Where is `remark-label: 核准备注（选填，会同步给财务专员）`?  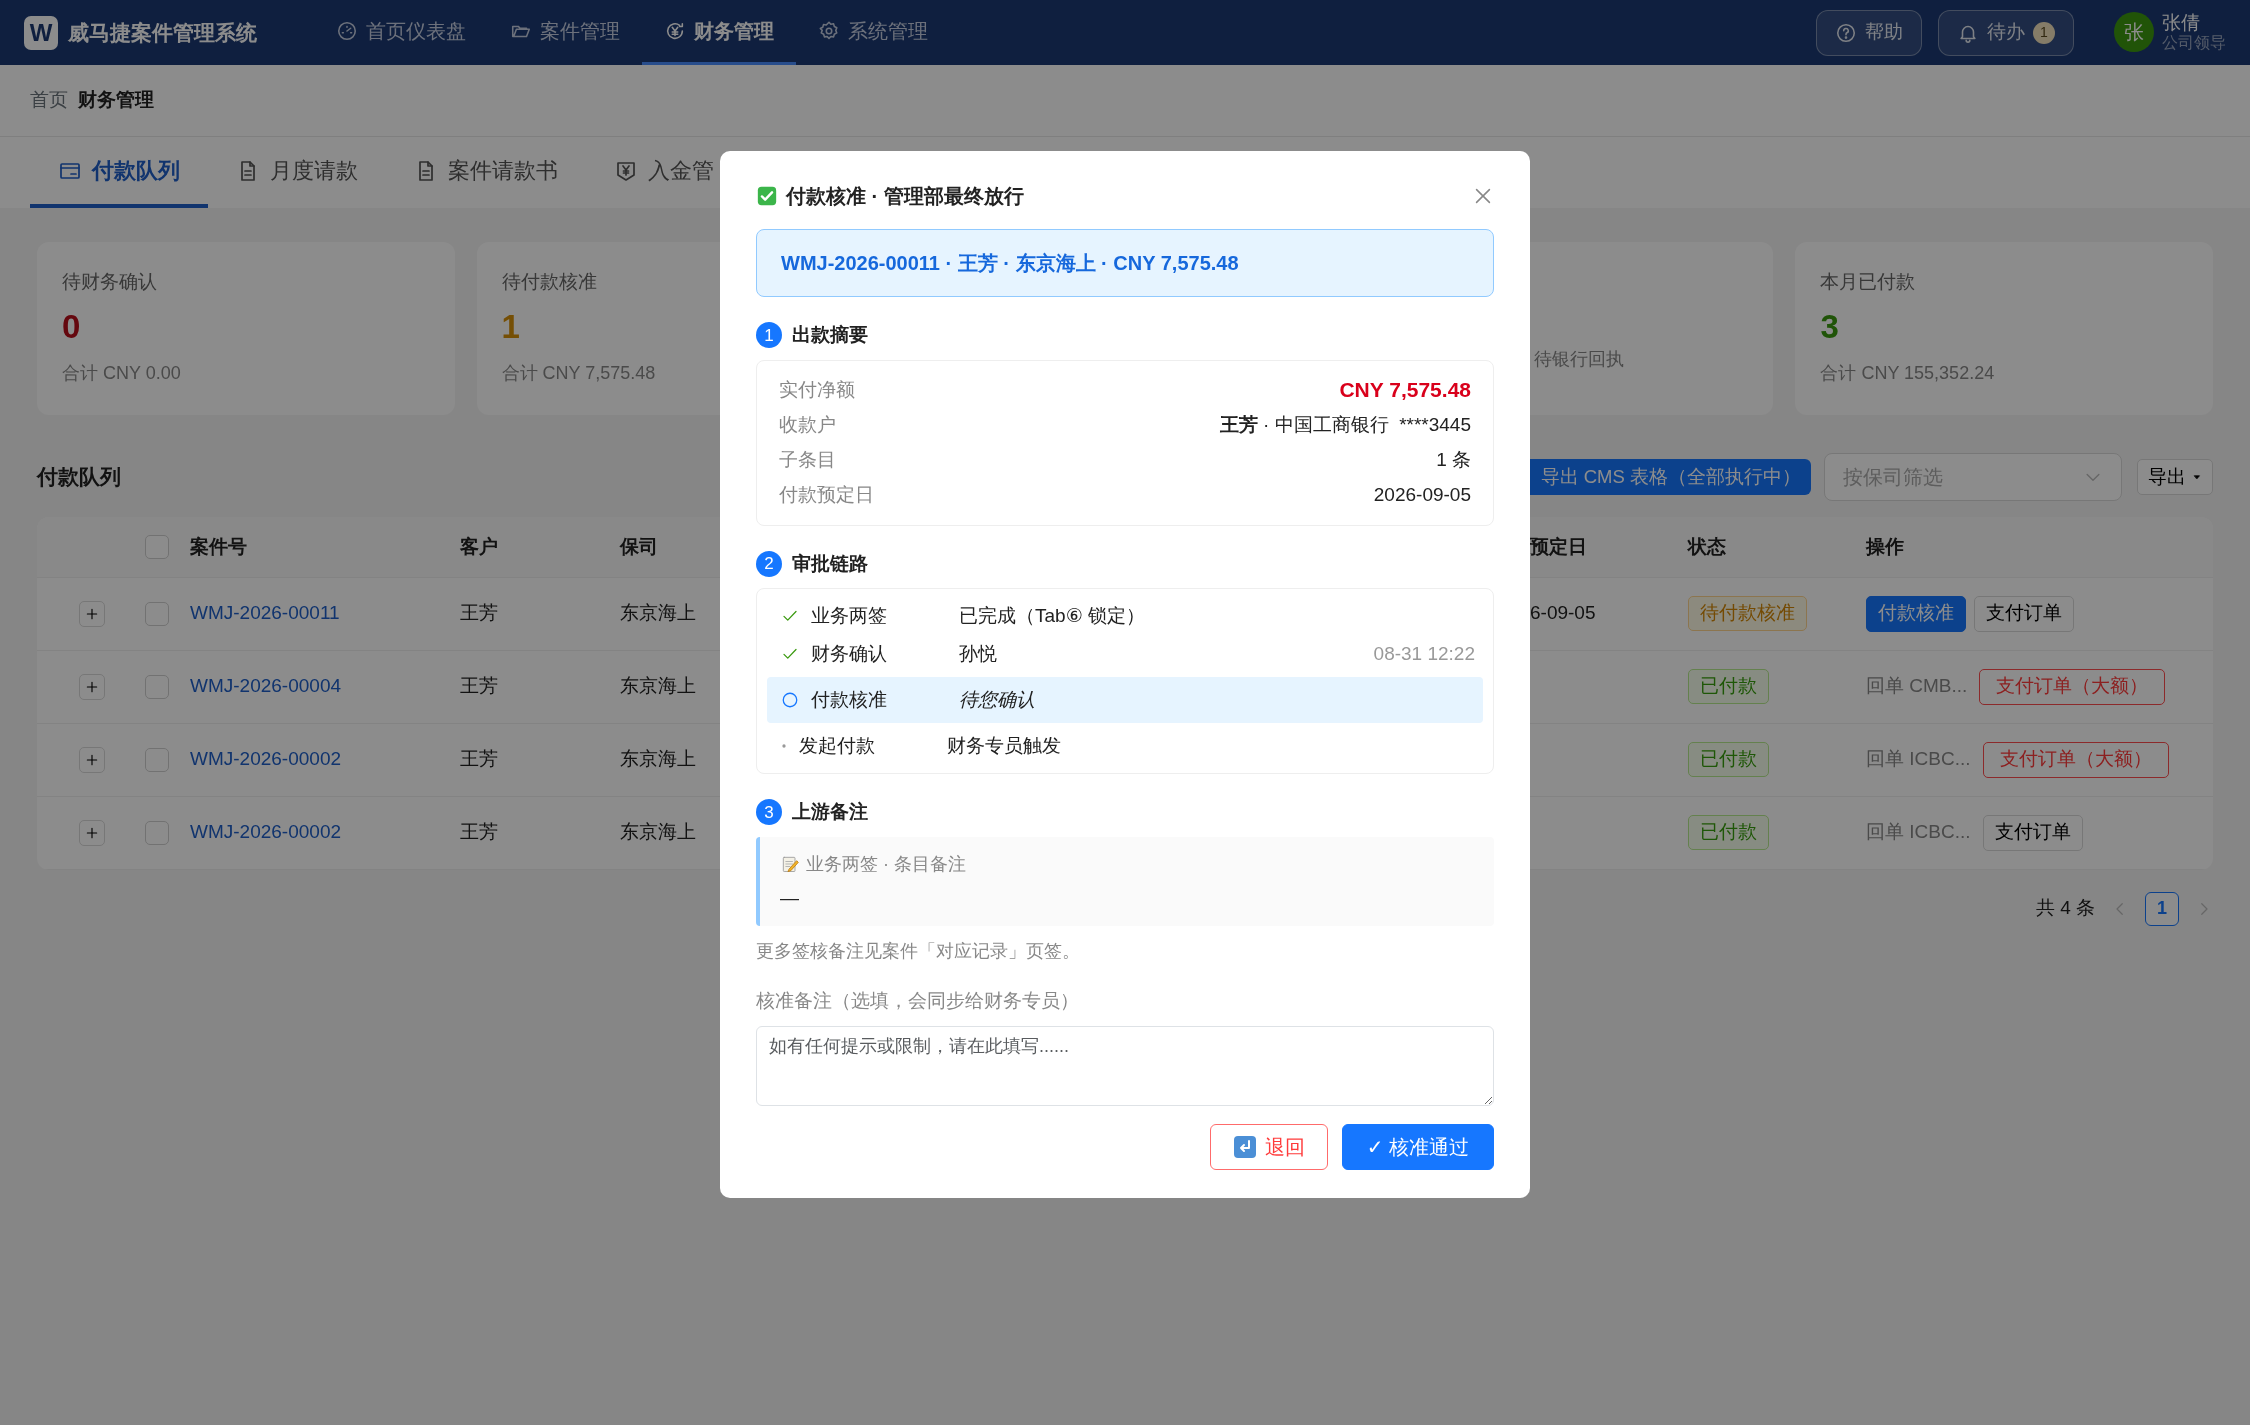 remark-label: 核准备注（选填，会同步给财务专员） is located at coordinates (918, 1001).